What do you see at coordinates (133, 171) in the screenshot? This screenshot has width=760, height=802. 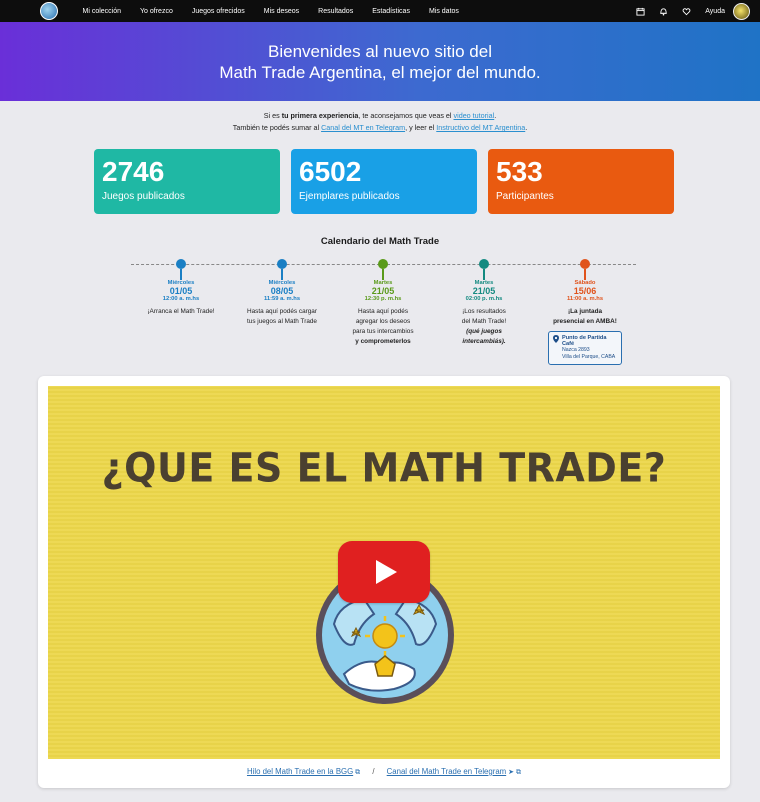 I see `stat-value: 2746` at bounding box center [133, 171].